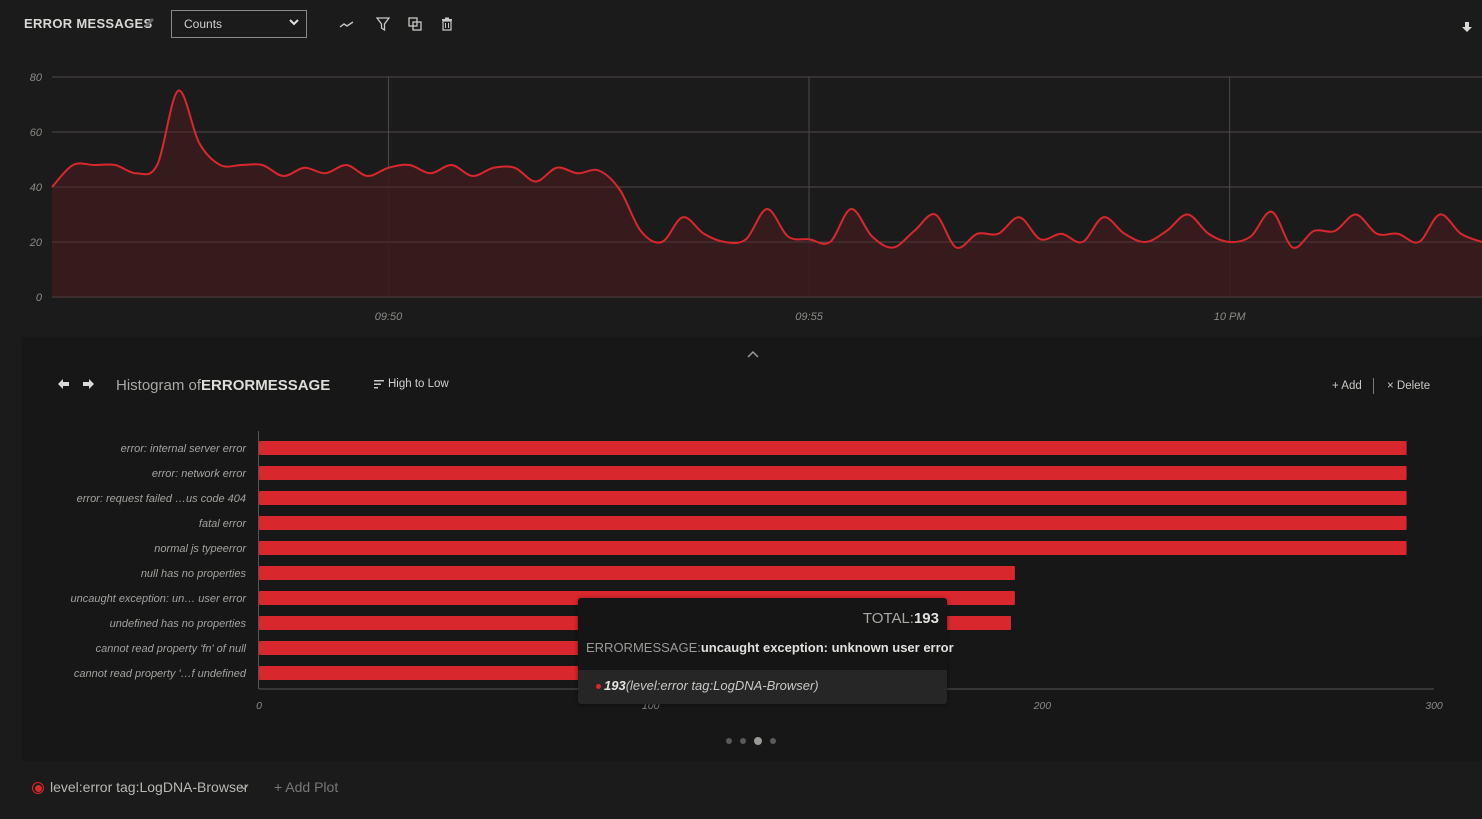  What do you see at coordinates (149, 22) in the screenshot?
I see `edit-icon` at bounding box center [149, 22].